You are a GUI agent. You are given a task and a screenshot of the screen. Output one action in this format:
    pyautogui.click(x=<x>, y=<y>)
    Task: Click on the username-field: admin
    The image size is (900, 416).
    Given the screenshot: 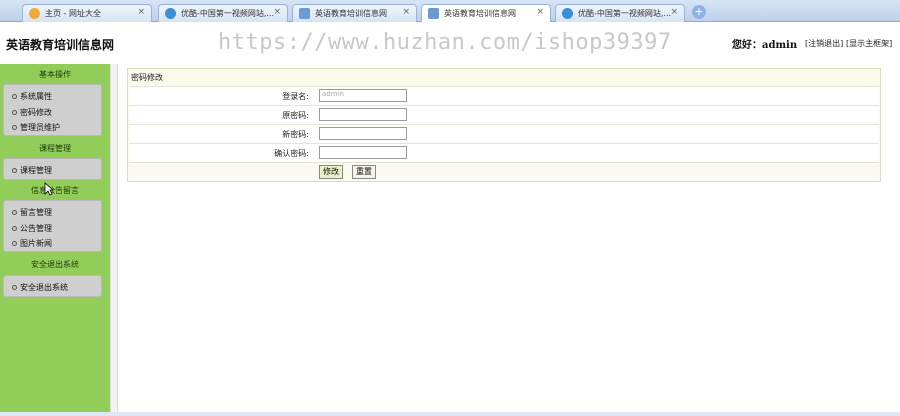 What is the action you would take?
    pyautogui.click(x=363, y=95)
    